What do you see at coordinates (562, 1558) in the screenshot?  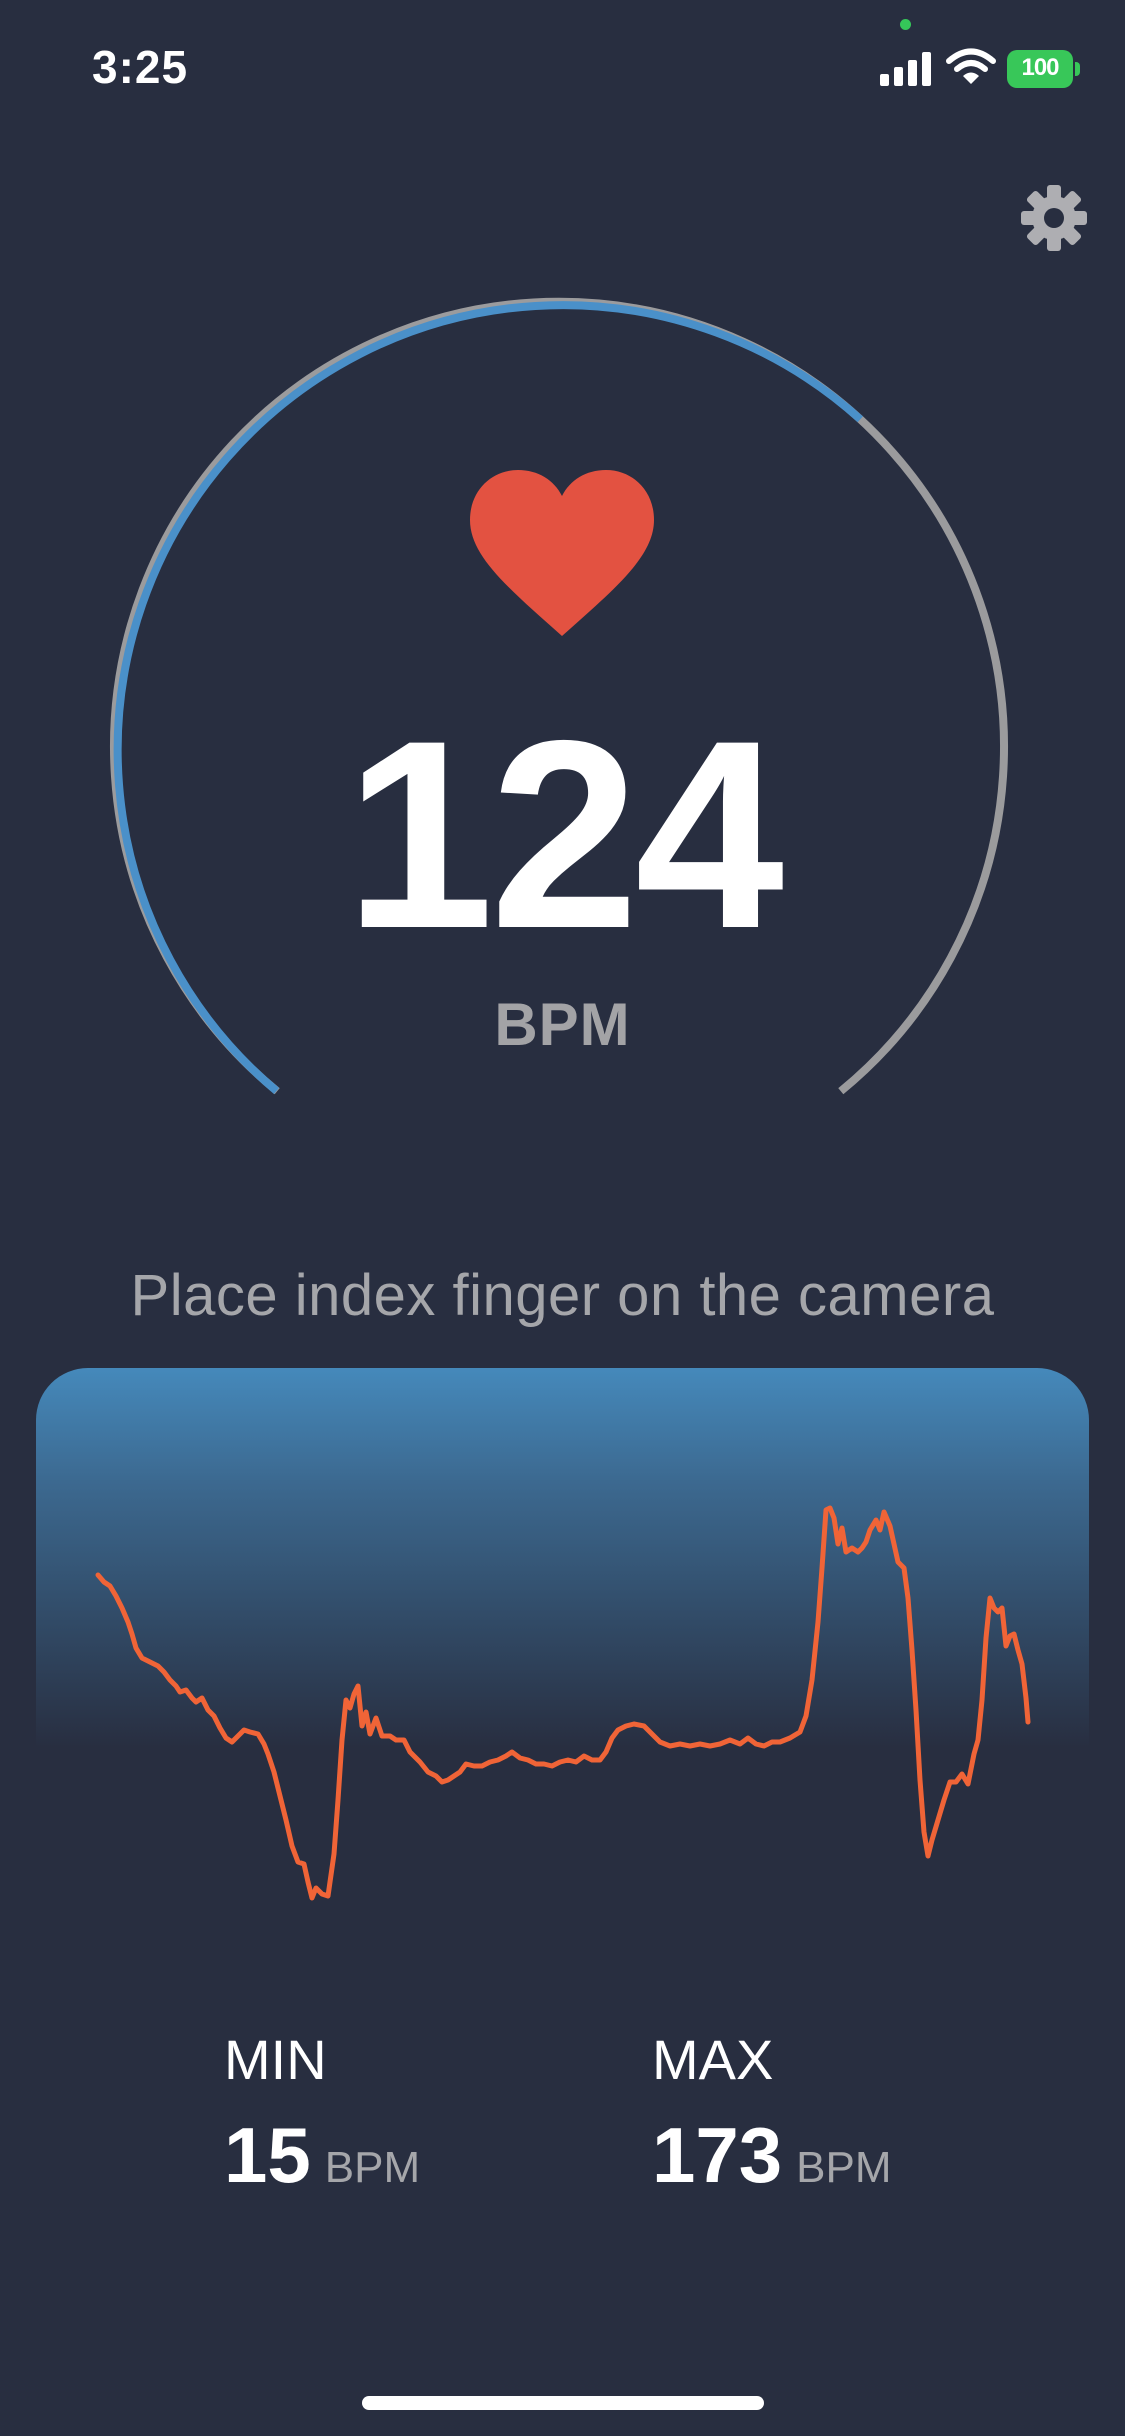 I see `pulse-graph-panel` at bounding box center [562, 1558].